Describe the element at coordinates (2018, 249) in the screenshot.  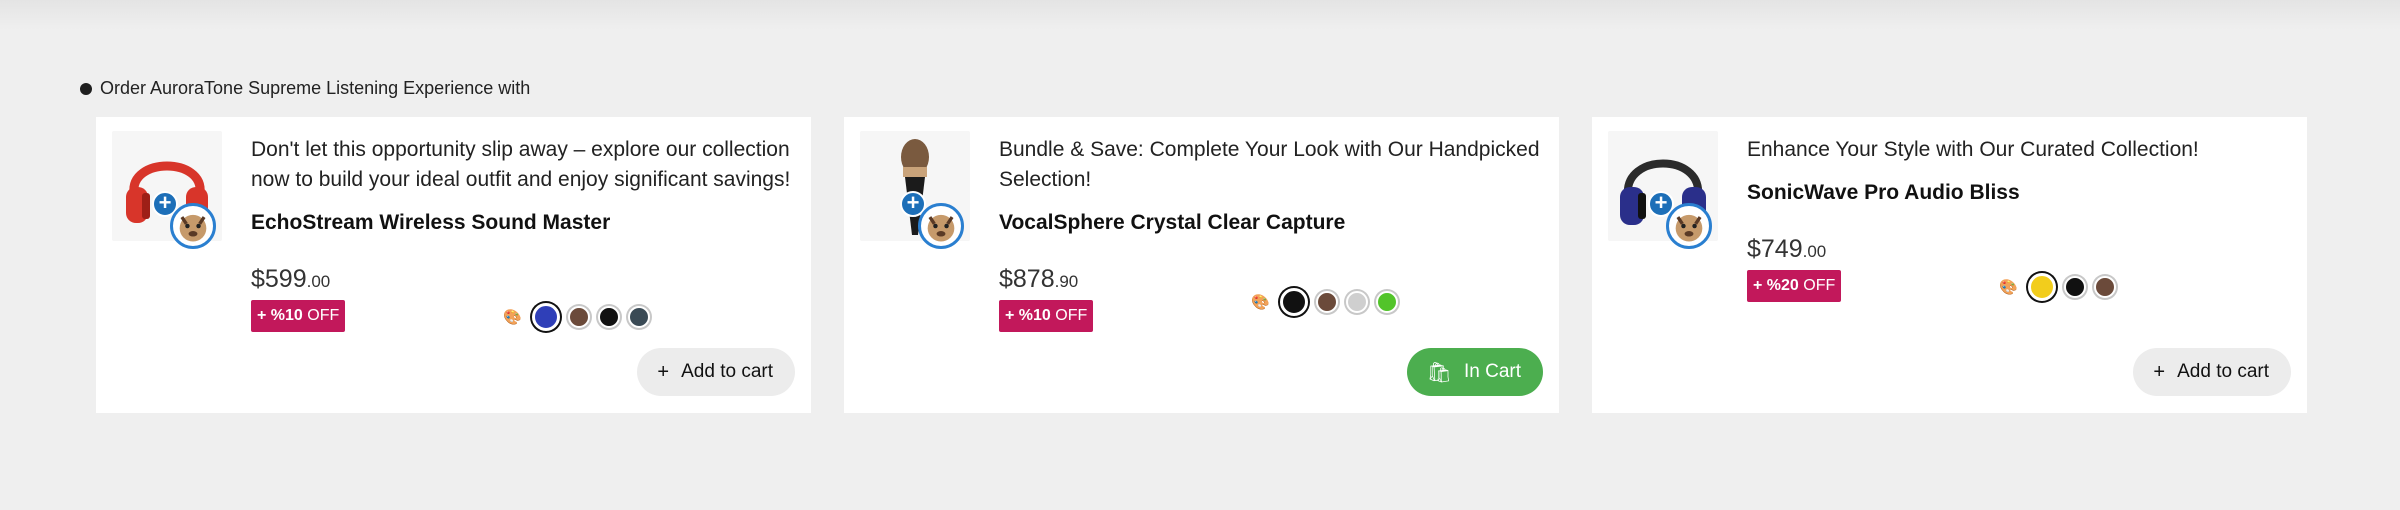
I see `price: $749.00` at that location.